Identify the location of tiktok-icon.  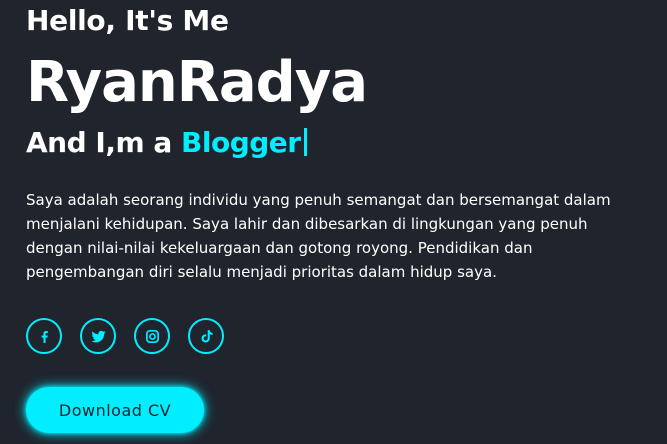
(206, 336).